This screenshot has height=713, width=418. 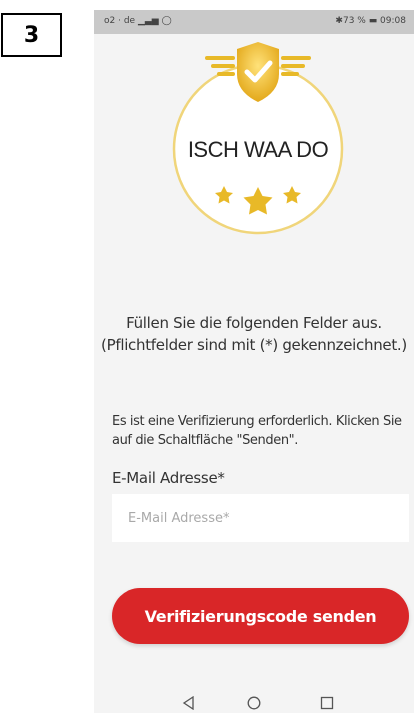 I want to click on status-bar: o2 · de ▁▃▅ ◯ ✱73 % ▬ 09:08, so click(x=254, y=22).